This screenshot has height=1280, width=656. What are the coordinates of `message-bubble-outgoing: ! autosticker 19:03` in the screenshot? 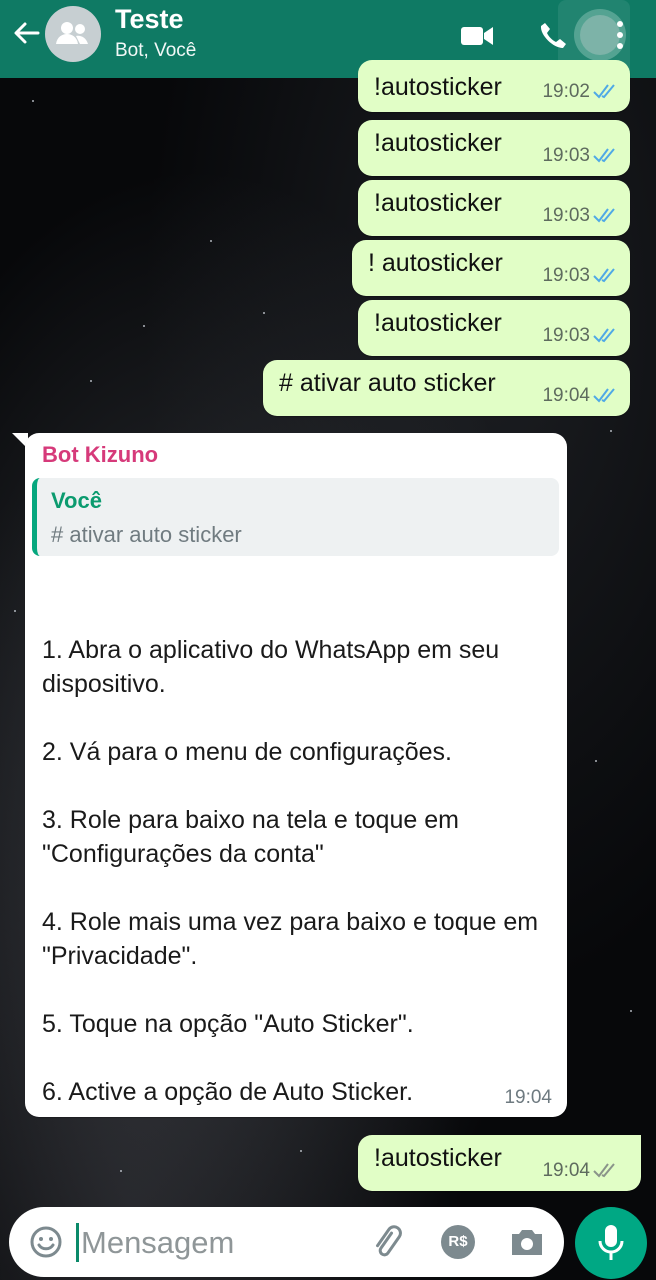 It's located at (491, 268).